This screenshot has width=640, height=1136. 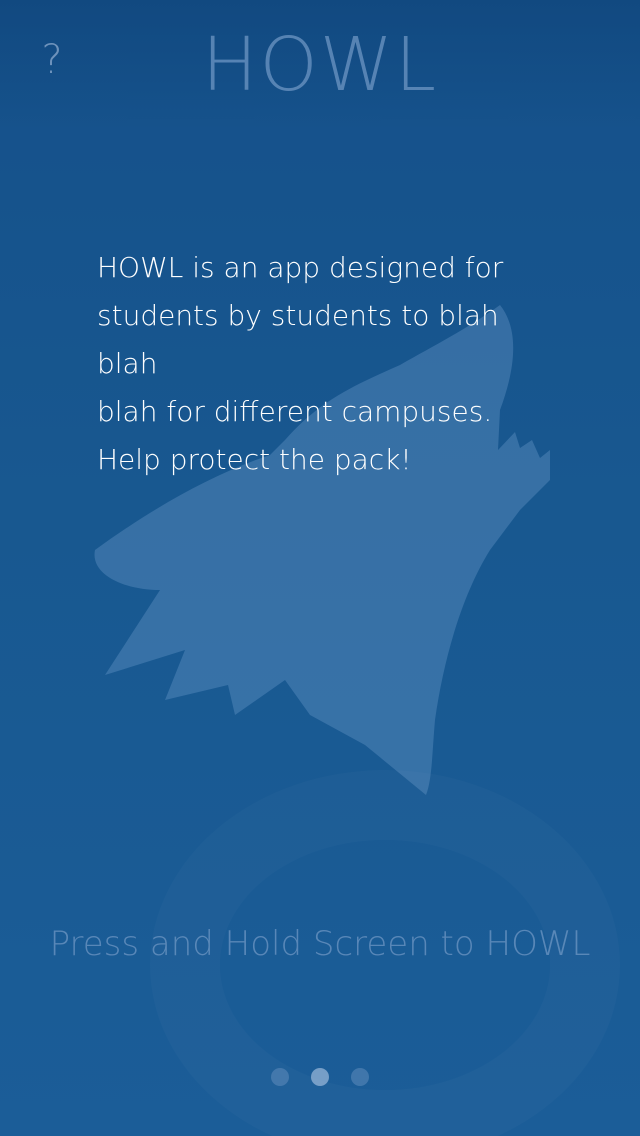 What do you see at coordinates (300, 267) in the screenshot?
I see `intro-line: HOWL is an app designed for` at bounding box center [300, 267].